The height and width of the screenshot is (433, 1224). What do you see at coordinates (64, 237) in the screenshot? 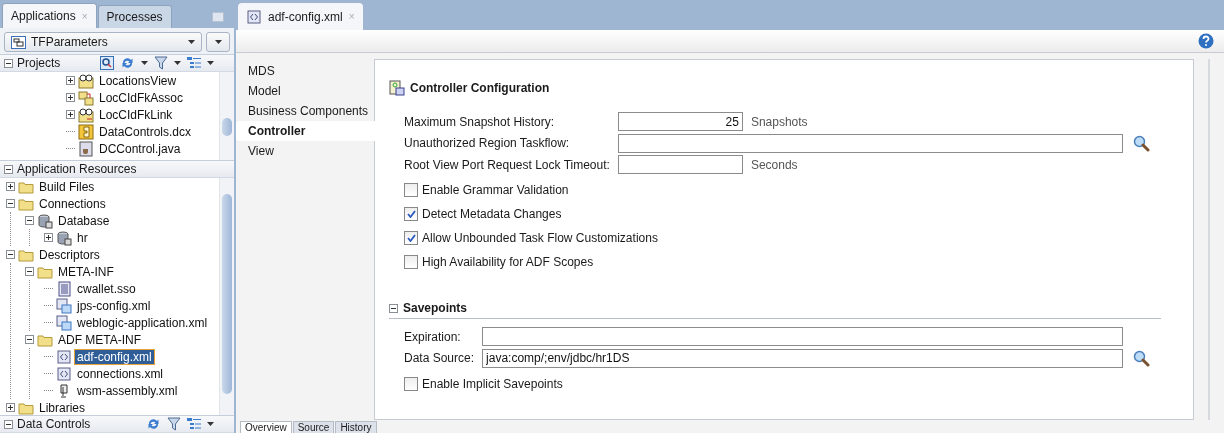
I see `database-icon` at bounding box center [64, 237].